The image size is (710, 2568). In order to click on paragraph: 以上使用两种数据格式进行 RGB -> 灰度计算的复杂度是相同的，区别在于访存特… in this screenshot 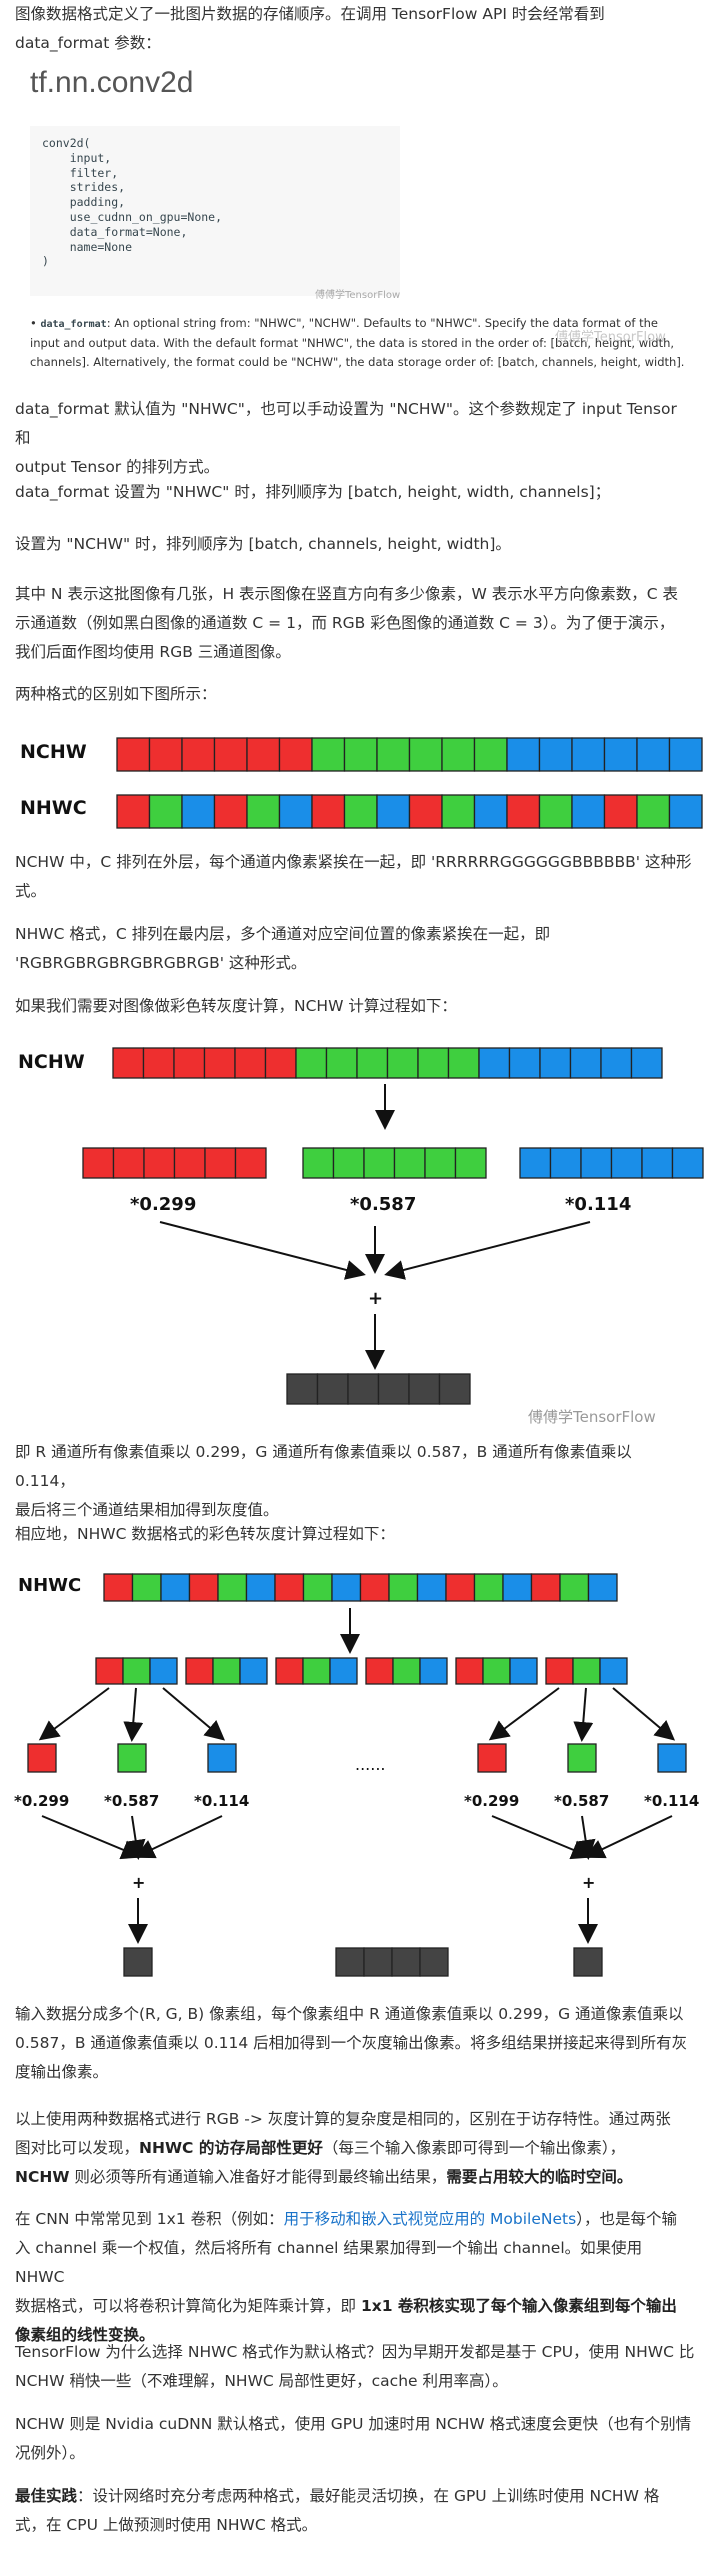, I will do `click(343, 2148)`.